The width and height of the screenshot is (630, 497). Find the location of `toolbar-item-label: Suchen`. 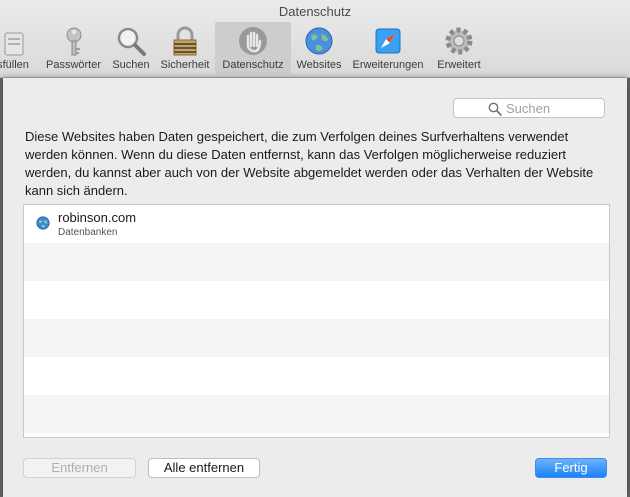

toolbar-item-label: Suchen is located at coordinates (131, 65).